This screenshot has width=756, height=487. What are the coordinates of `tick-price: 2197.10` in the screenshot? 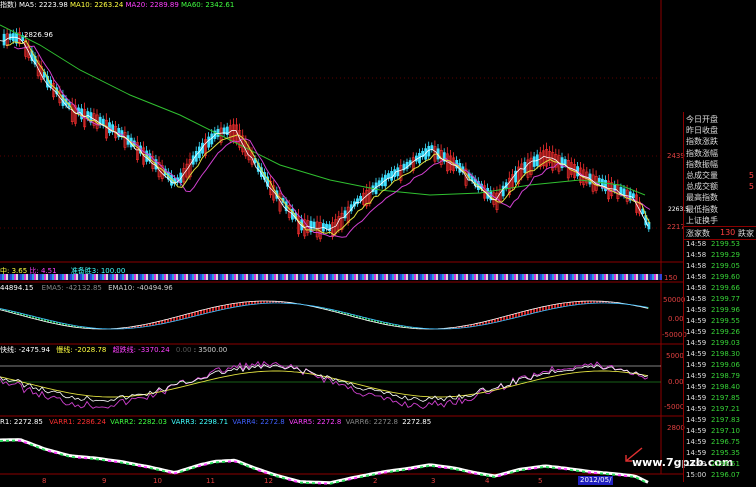 It's located at (725, 431).